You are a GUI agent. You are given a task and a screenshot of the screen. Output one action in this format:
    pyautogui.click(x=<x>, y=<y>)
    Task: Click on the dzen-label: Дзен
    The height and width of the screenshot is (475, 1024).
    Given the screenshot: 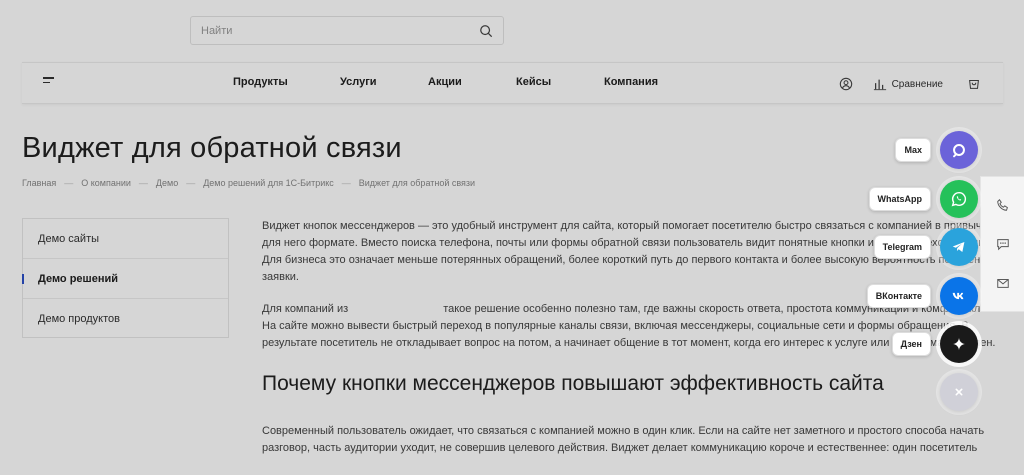 What is the action you would take?
    pyautogui.click(x=911, y=344)
    